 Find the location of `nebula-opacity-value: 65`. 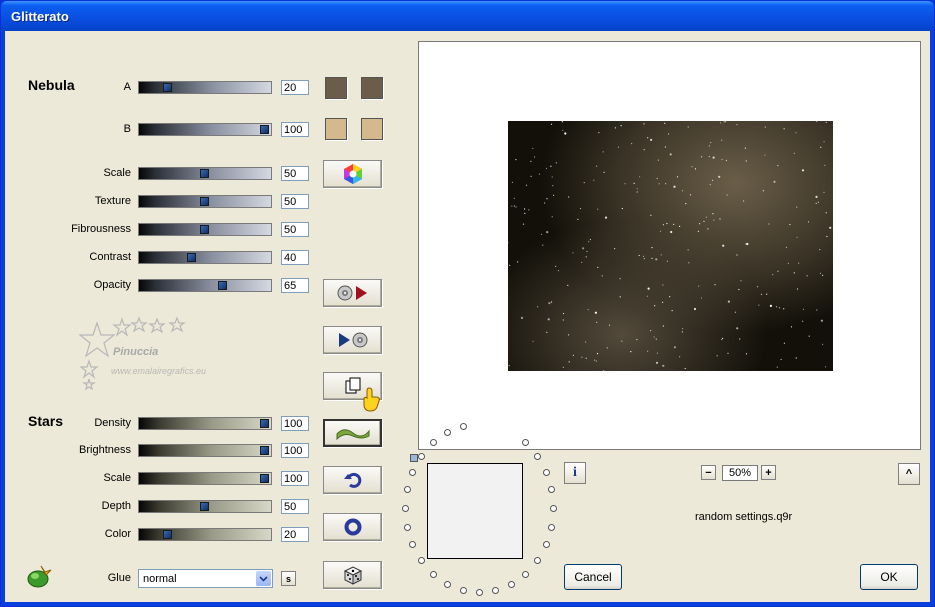

nebula-opacity-value: 65 is located at coordinates (295, 285).